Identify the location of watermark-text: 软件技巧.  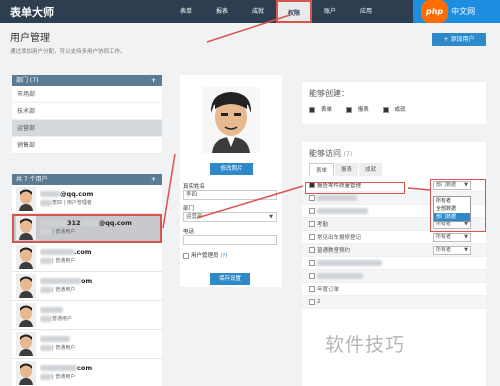
(365, 345).